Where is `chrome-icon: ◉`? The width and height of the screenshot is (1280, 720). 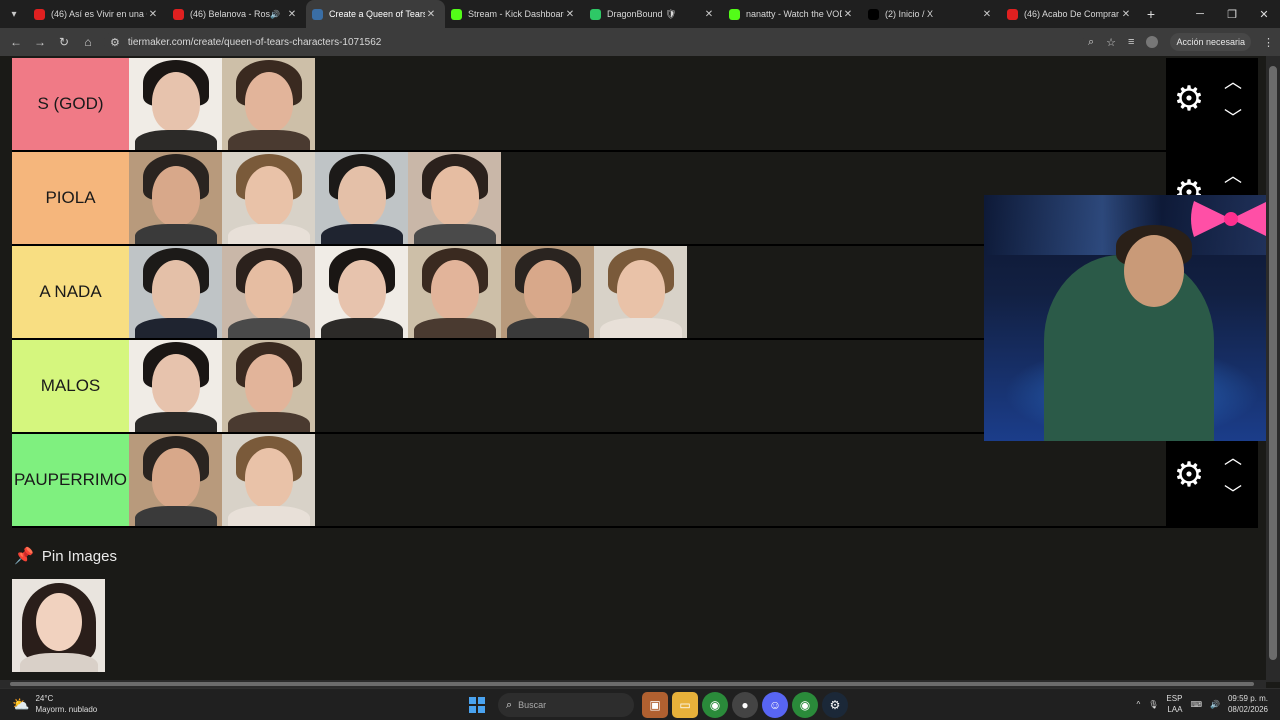 chrome-icon: ◉ is located at coordinates (715, 705).